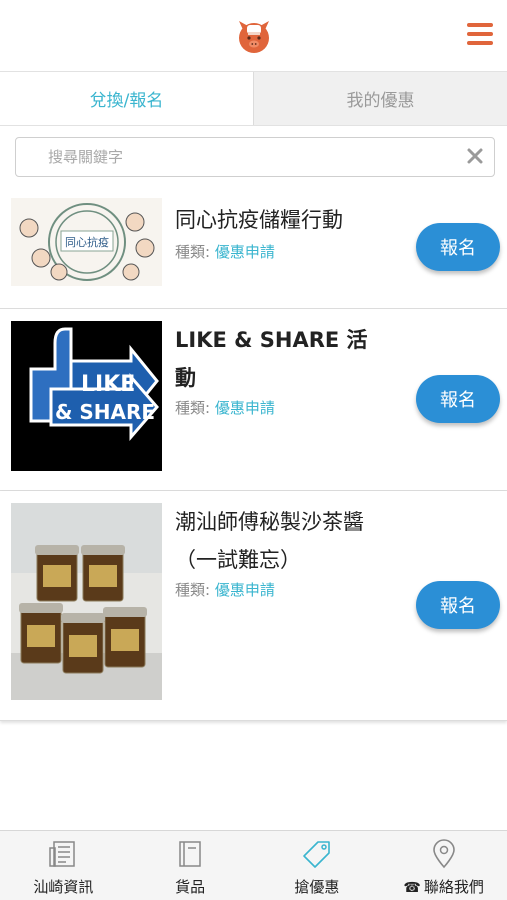 This screenshot has width=507, height=900. I want to click on item-title: 同心抗疫儲糧行動, so click(259, 220).